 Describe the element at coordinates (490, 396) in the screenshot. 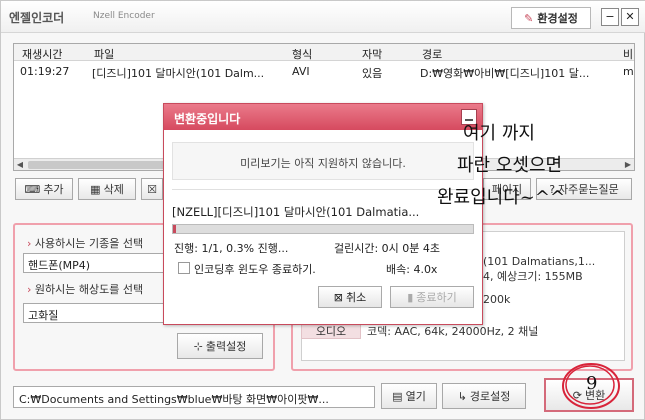

I see `path-settings-label: 경로설정` at that location.